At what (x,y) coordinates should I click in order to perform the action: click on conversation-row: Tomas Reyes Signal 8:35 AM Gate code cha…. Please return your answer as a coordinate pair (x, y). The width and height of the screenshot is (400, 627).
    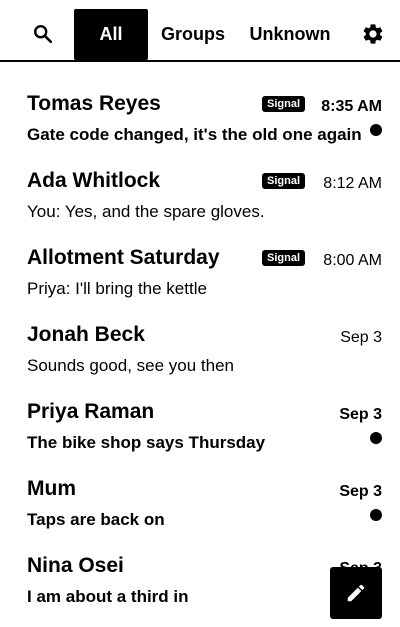
    Looking at the image, I should click on (200, 104).